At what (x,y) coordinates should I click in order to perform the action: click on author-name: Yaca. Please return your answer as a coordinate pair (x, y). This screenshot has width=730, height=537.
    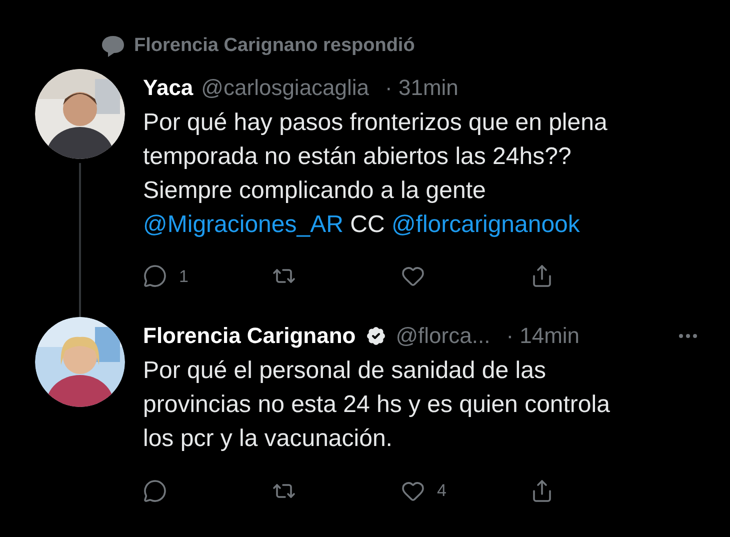
    Looking at the image, I should click on (168, 87).